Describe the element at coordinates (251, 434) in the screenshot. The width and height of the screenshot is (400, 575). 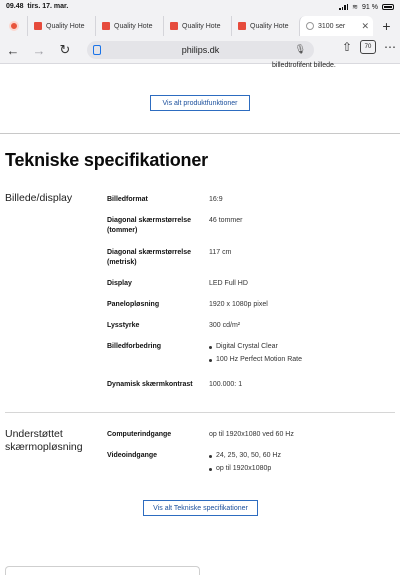
I see `spec-value: op til 1920x1080 ved 60 Hz` at that location.